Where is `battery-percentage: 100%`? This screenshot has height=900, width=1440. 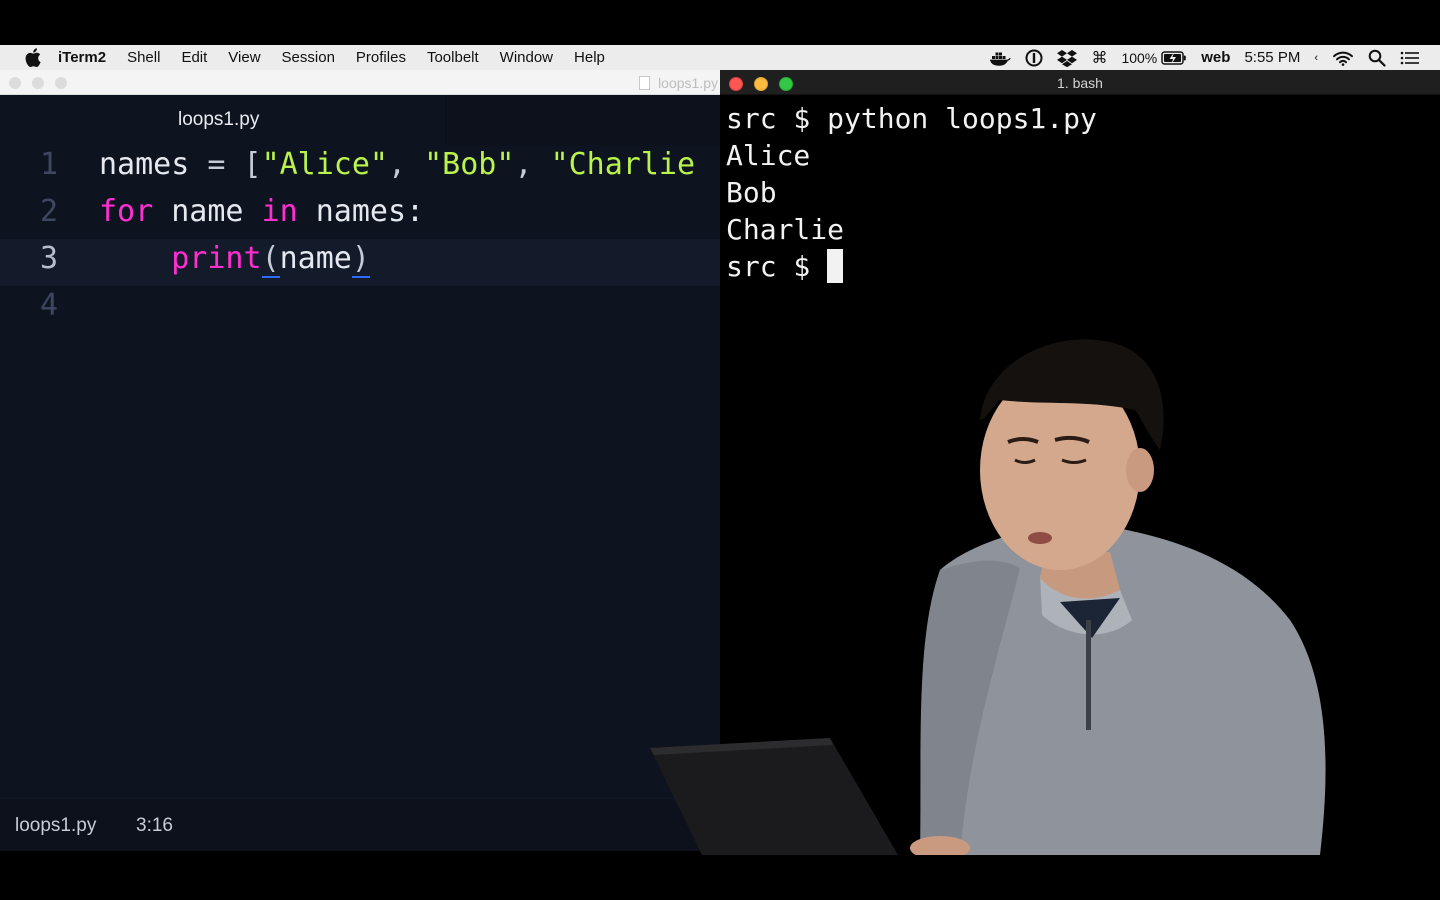 battery-percentage: 100% is located at coordinates (1139, 58).